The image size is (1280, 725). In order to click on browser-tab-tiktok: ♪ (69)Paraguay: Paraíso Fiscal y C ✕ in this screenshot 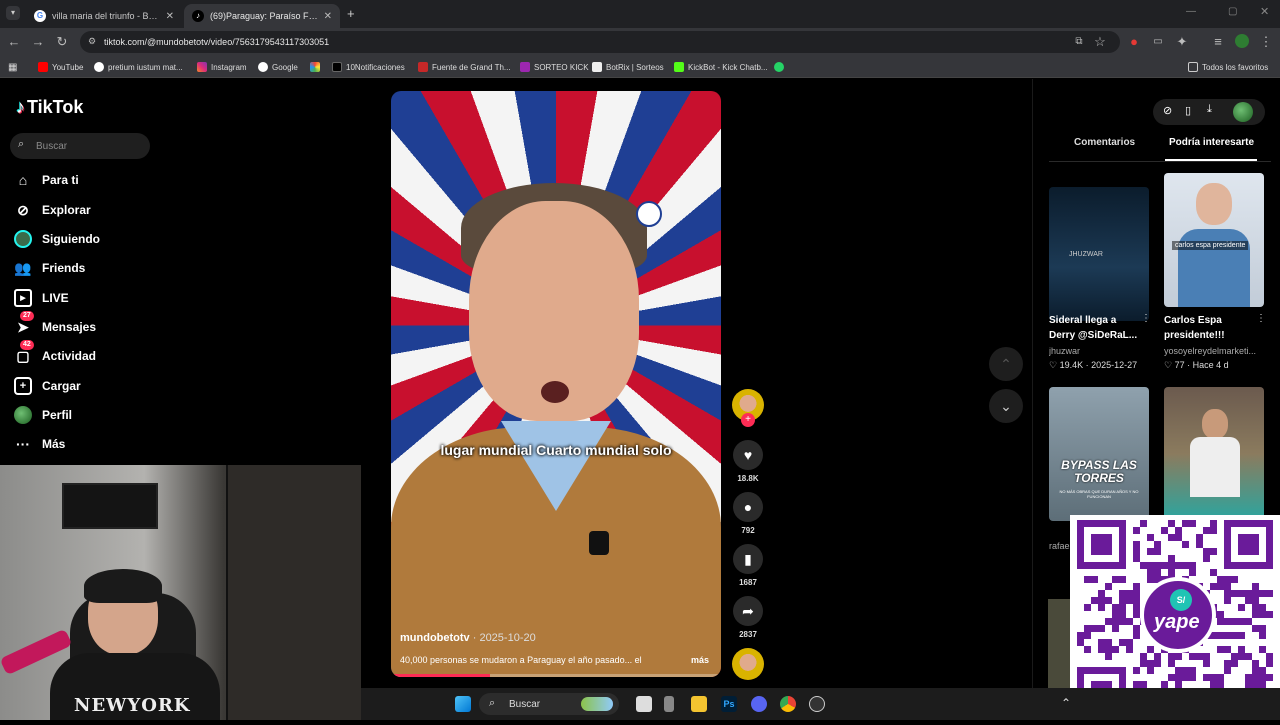, I will do `click(262, 16)`.